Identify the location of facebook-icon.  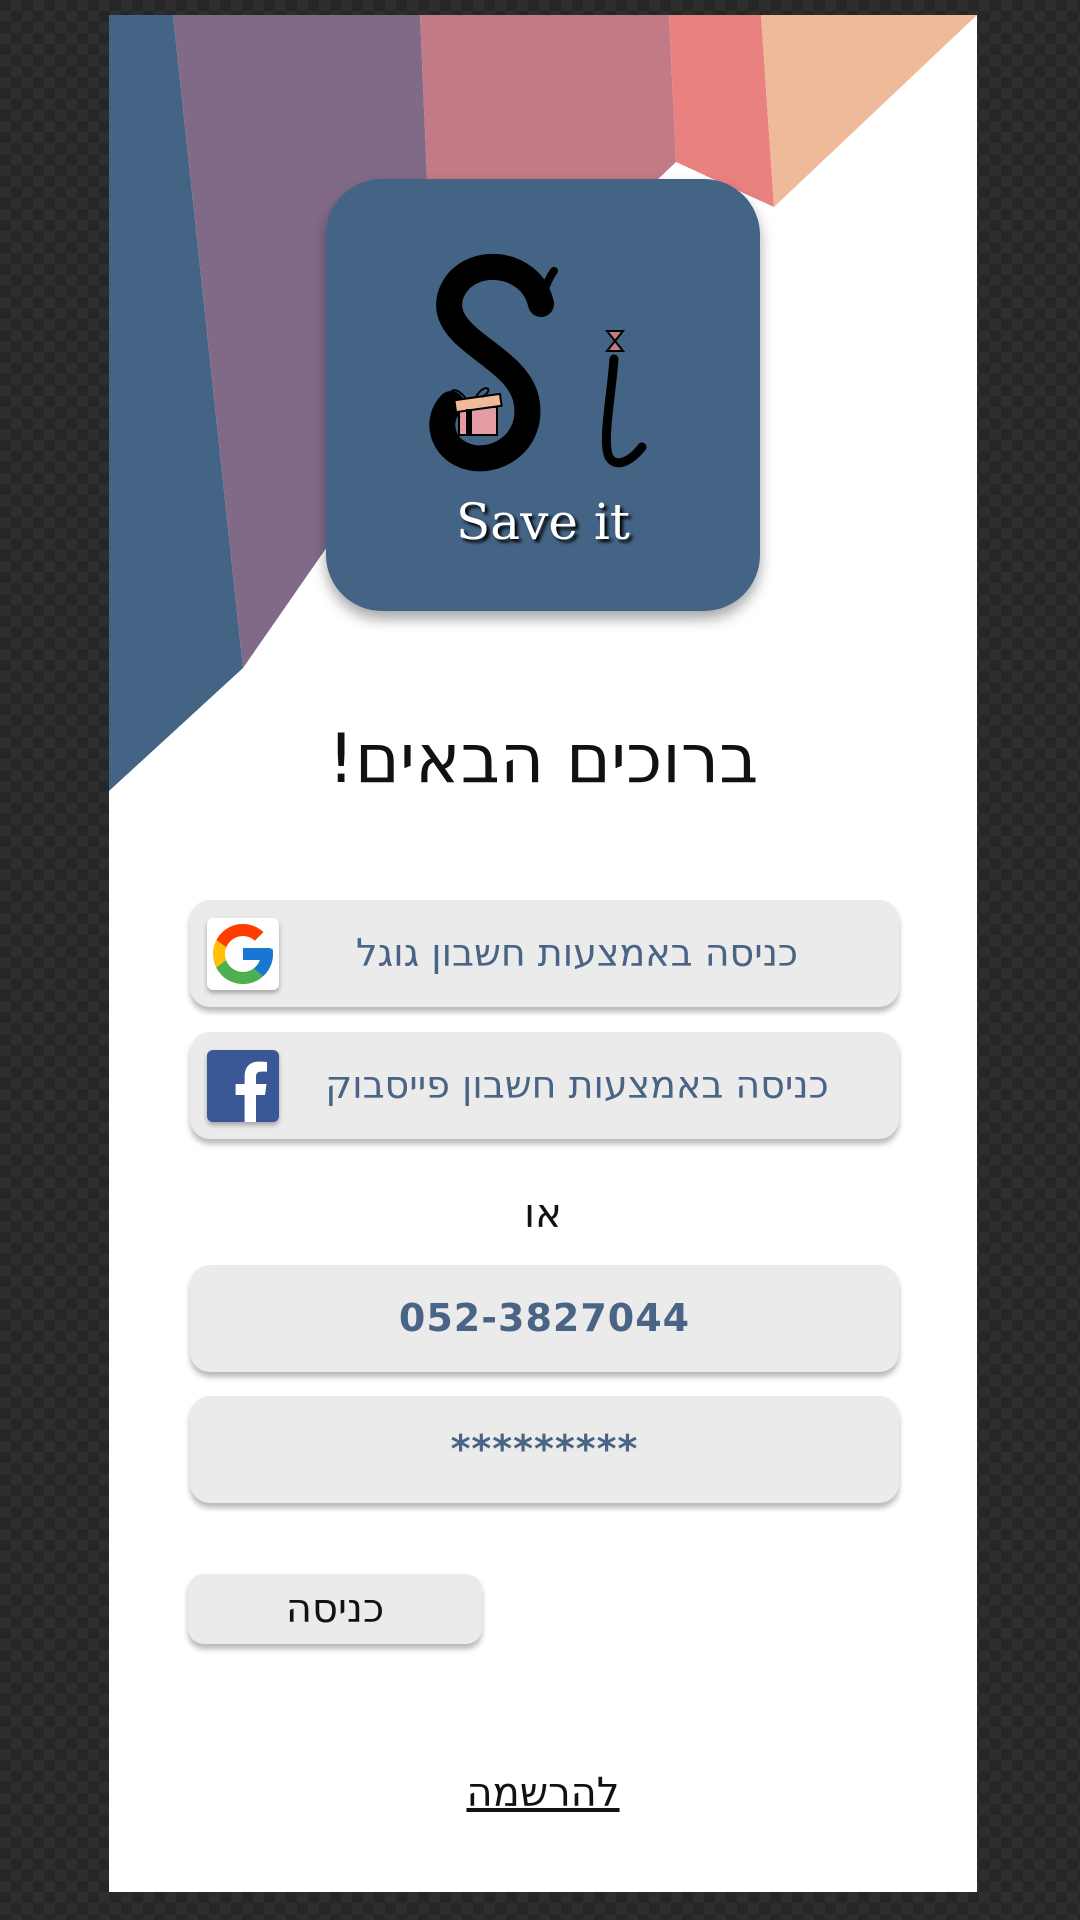
(243, 1086).